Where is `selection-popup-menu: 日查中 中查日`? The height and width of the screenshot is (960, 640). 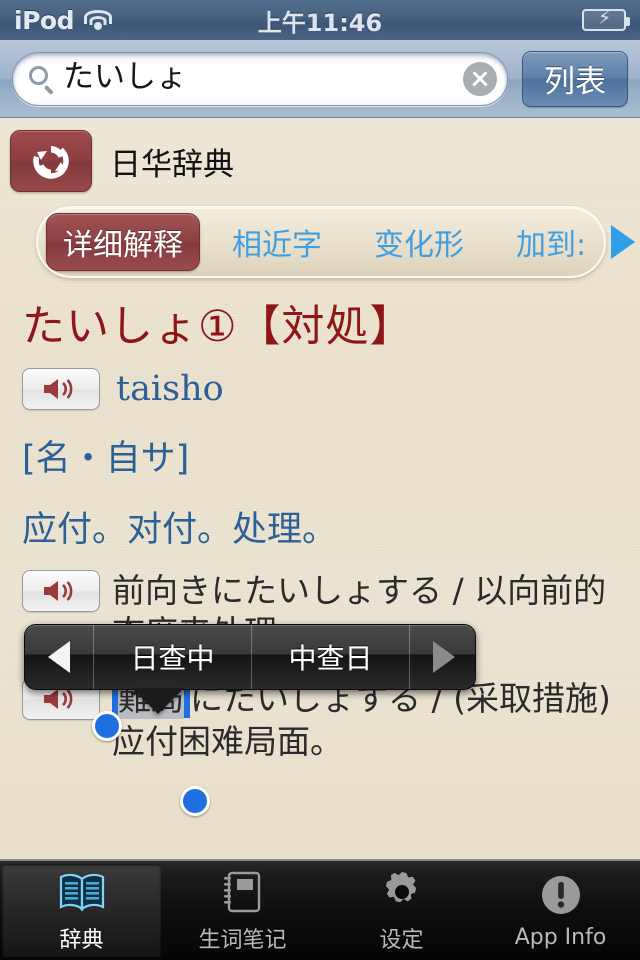
selection-popup-menu: 日查中 中查日 is located at coordinates (250, 657).